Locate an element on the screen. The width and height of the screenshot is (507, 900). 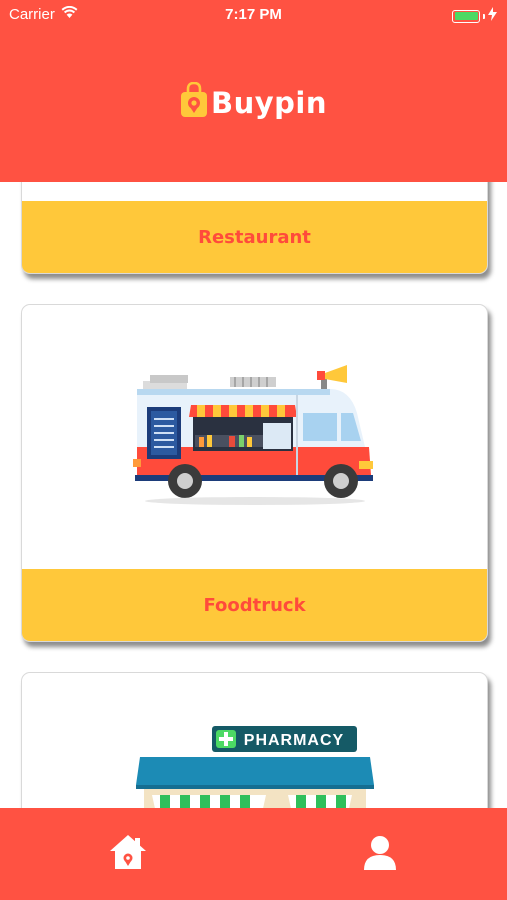
pharmacy-sign-text: PHARMACY is located at coordinates (293, 740).